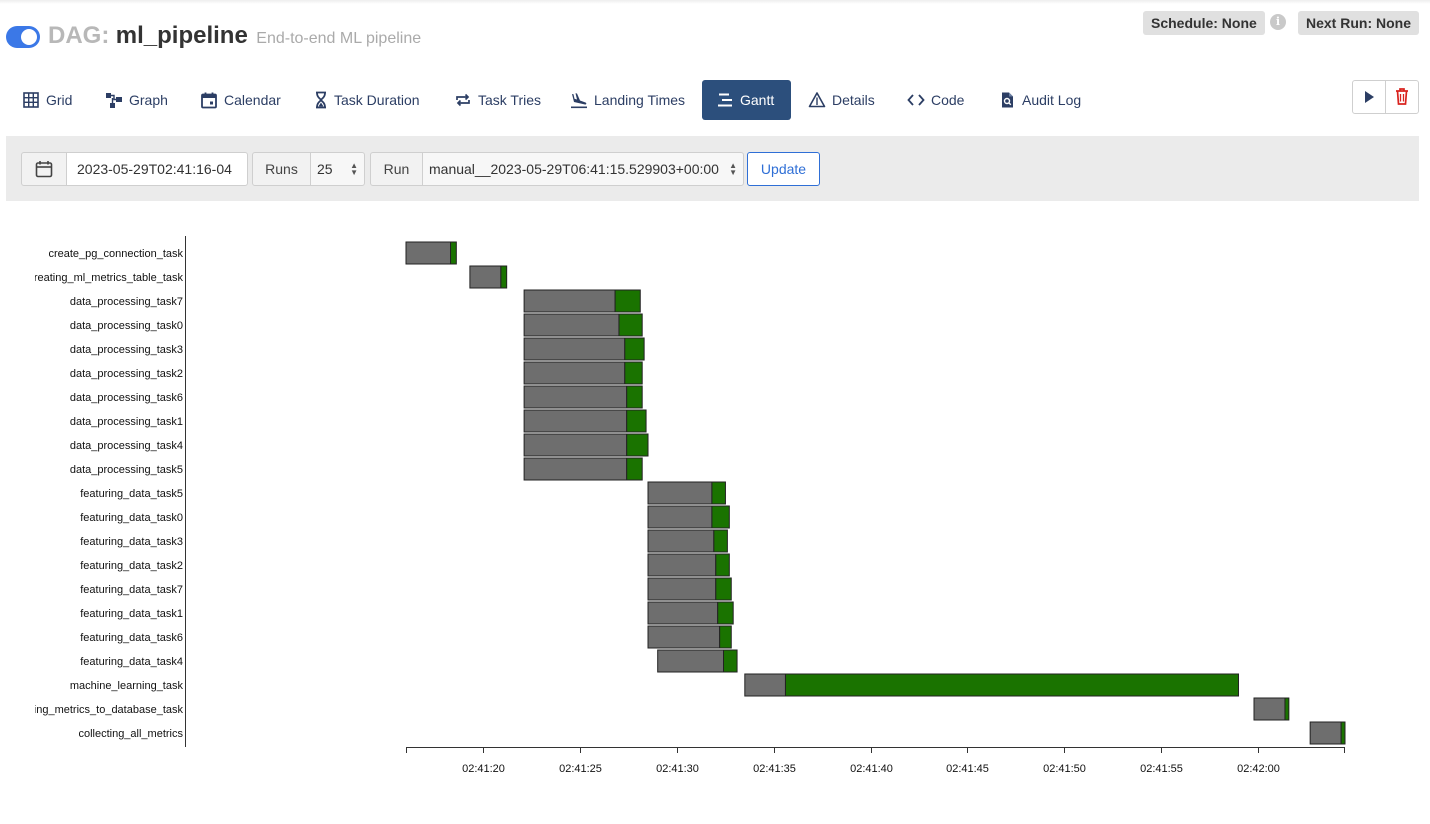  What do you see at coordinates (497, 100) in the screenshot?
I see `tab-task-tries: Task Tries` at bounding box center [497, 100].